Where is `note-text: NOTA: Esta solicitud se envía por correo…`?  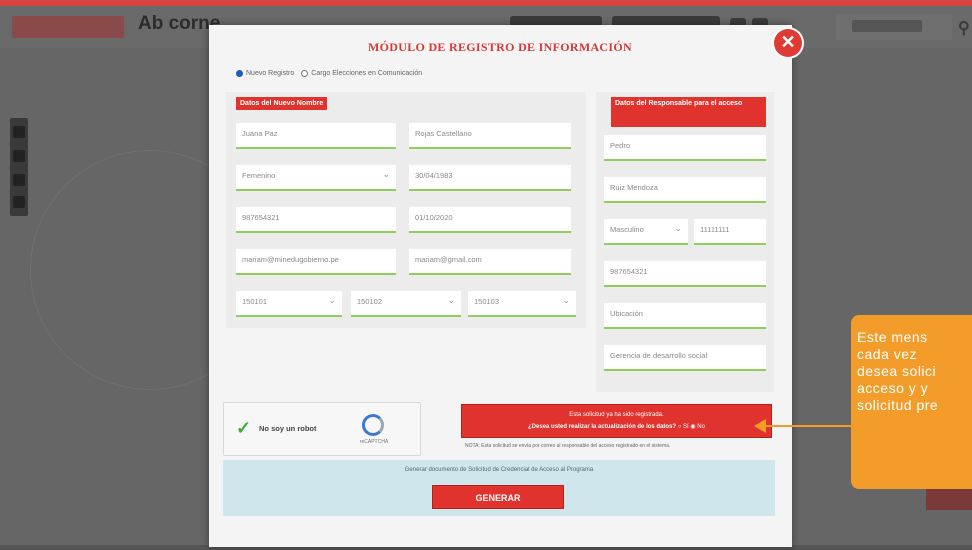 note-text: NOTA: Esta solicitud se envía por correo… is located at coordinates (568, 446).